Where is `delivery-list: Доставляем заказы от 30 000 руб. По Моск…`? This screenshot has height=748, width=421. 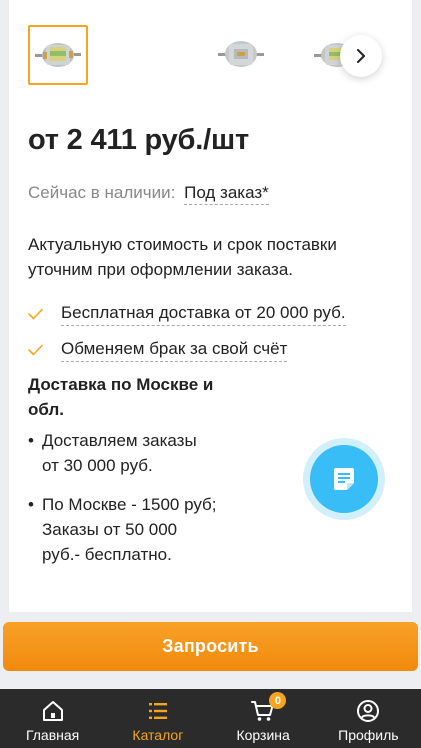 delivery-list: Доставляем заказы от 30 000 руб. По Моск… is located at coordinates (123, 504).